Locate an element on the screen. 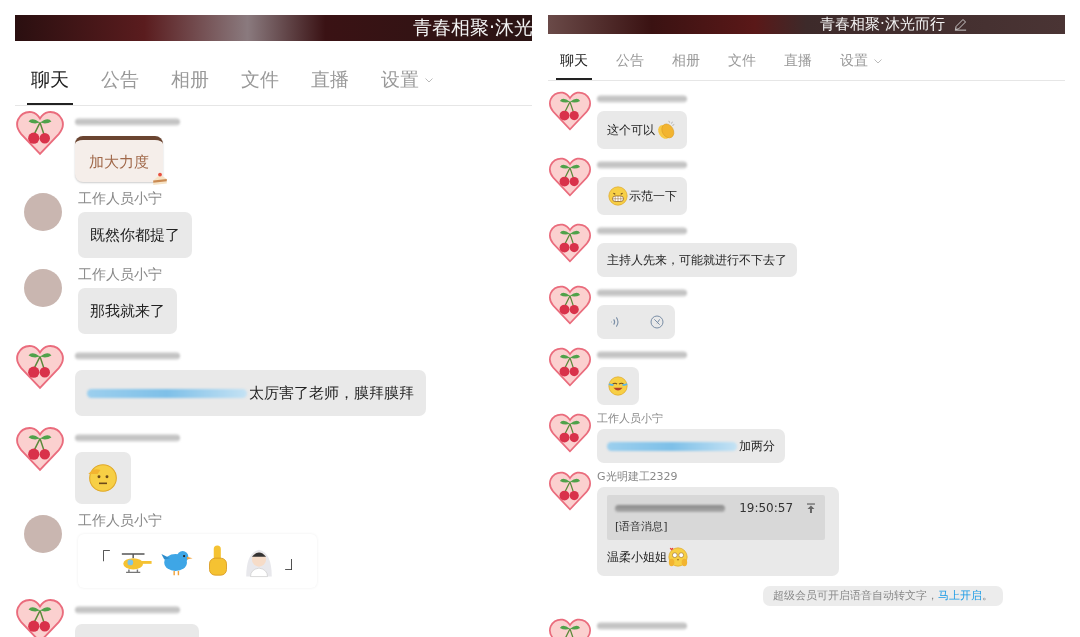  group-title: 青春相聚·沐光而行 is located at coordinates (882, 24).